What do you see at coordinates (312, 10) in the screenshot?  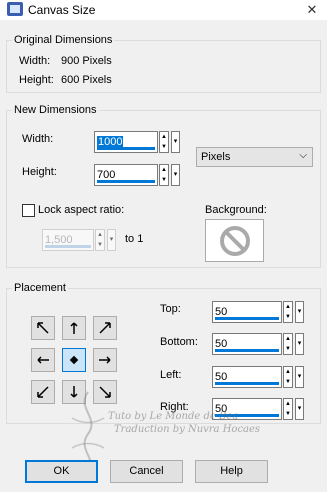 I see `close-icon: ✕` at bounding box center [312, 10].